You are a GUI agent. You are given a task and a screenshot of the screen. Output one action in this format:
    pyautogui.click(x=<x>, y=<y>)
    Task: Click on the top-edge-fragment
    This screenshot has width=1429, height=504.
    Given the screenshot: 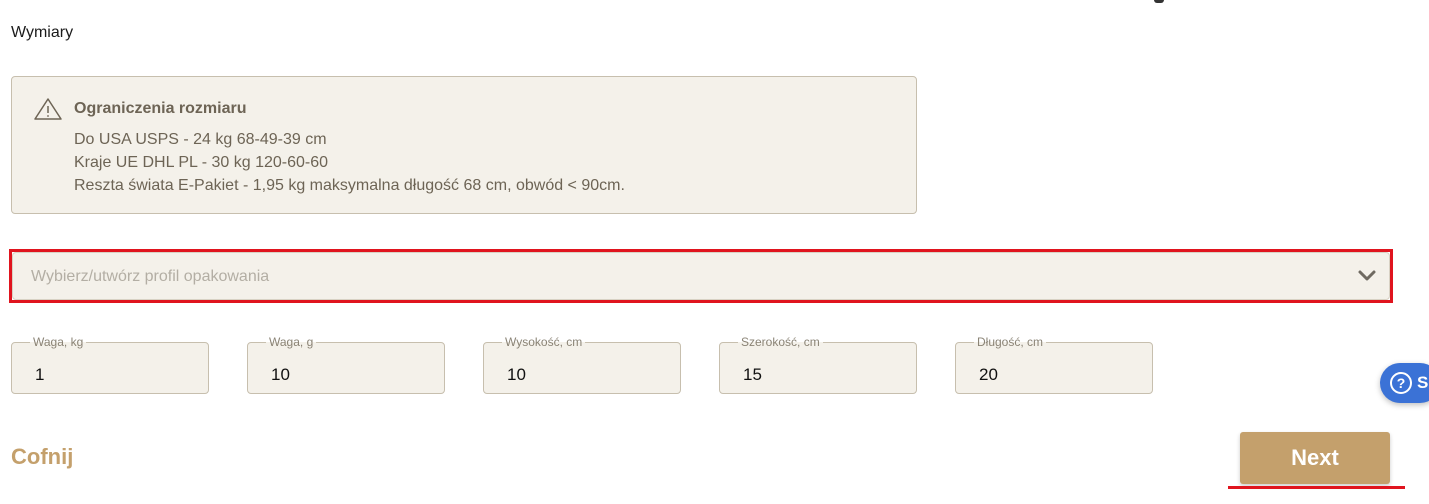 What is the action you would take?
    pyautogui.click(x=1159, y=1)
    